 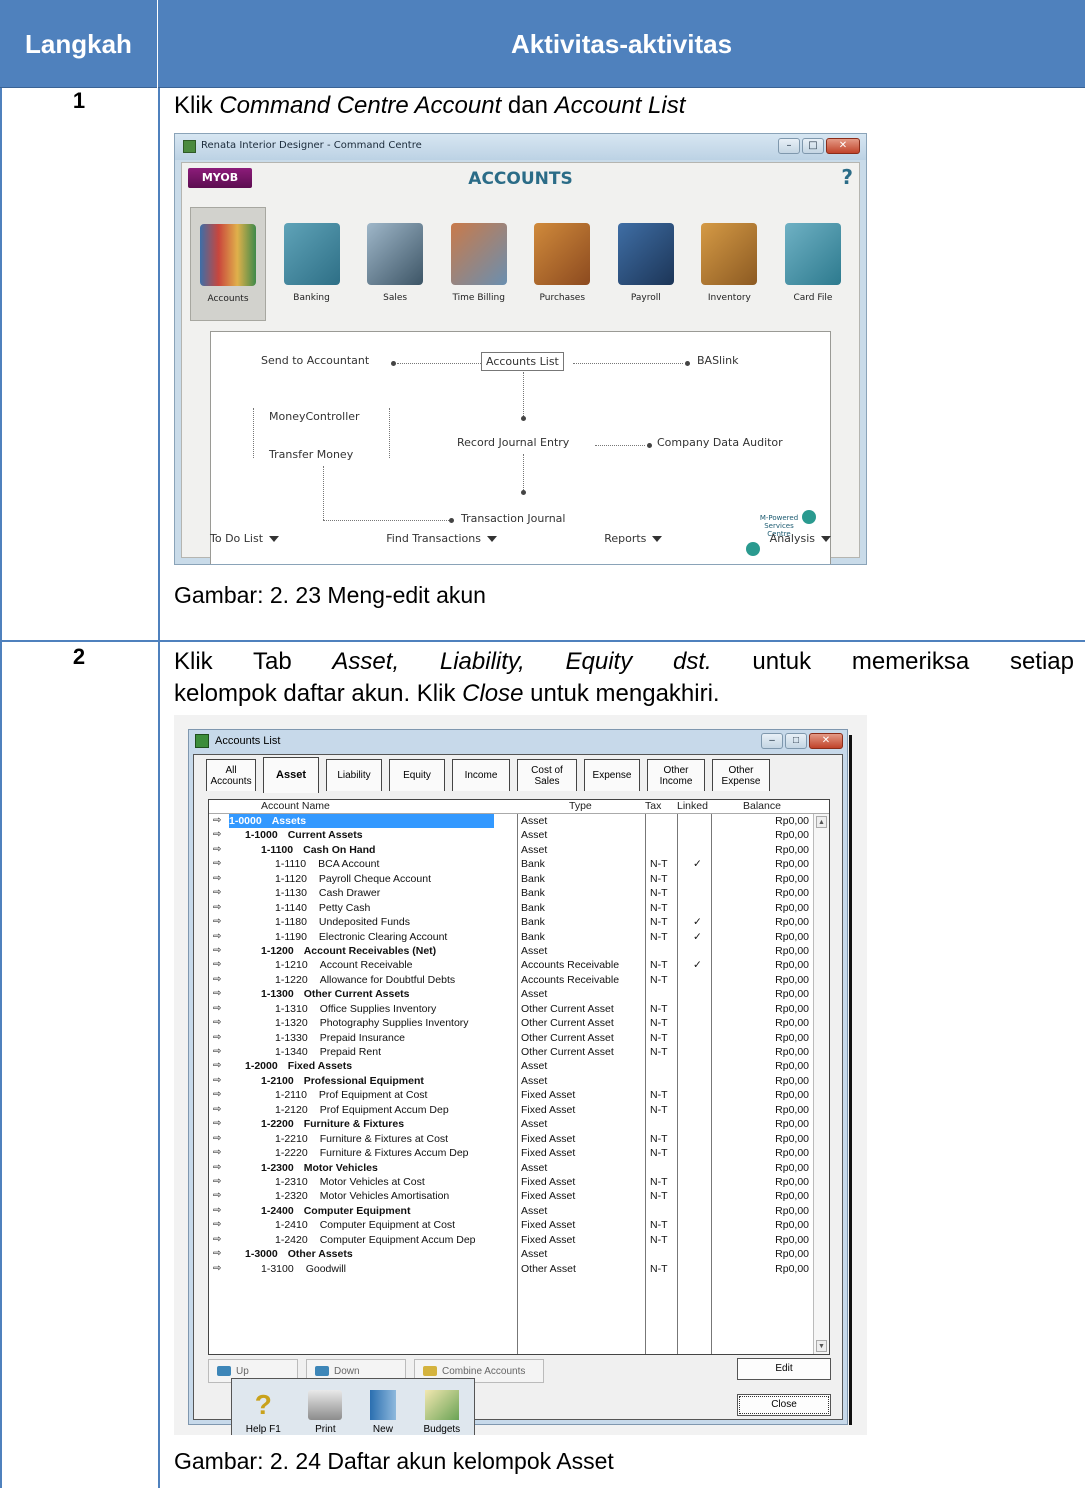 What do you see at coordinates (519, 994) in the screenshot?
I see `account-row: ⇨ 1-1300 Other Current Assets Asset Rp0,00` at bounding box center [519, 994].